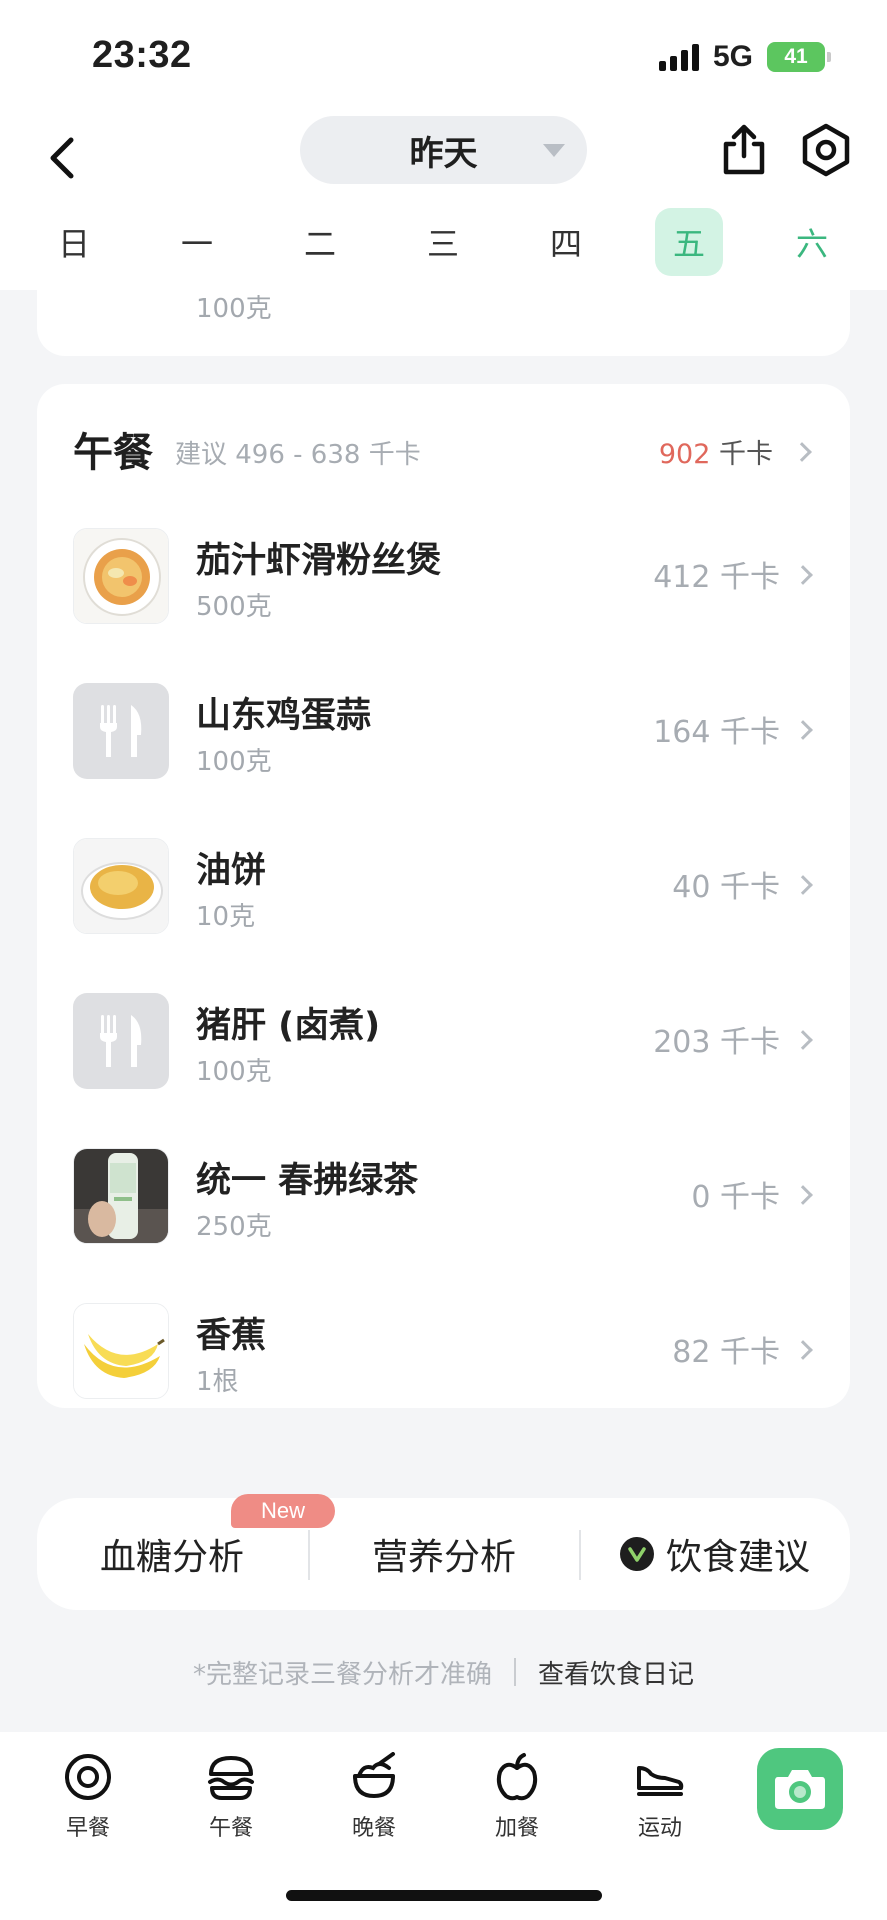  Describe the element at coordinates (171, 1557) in the screenshot. I see `blood-sugar-analysis-label: 血糖分析` at that location.